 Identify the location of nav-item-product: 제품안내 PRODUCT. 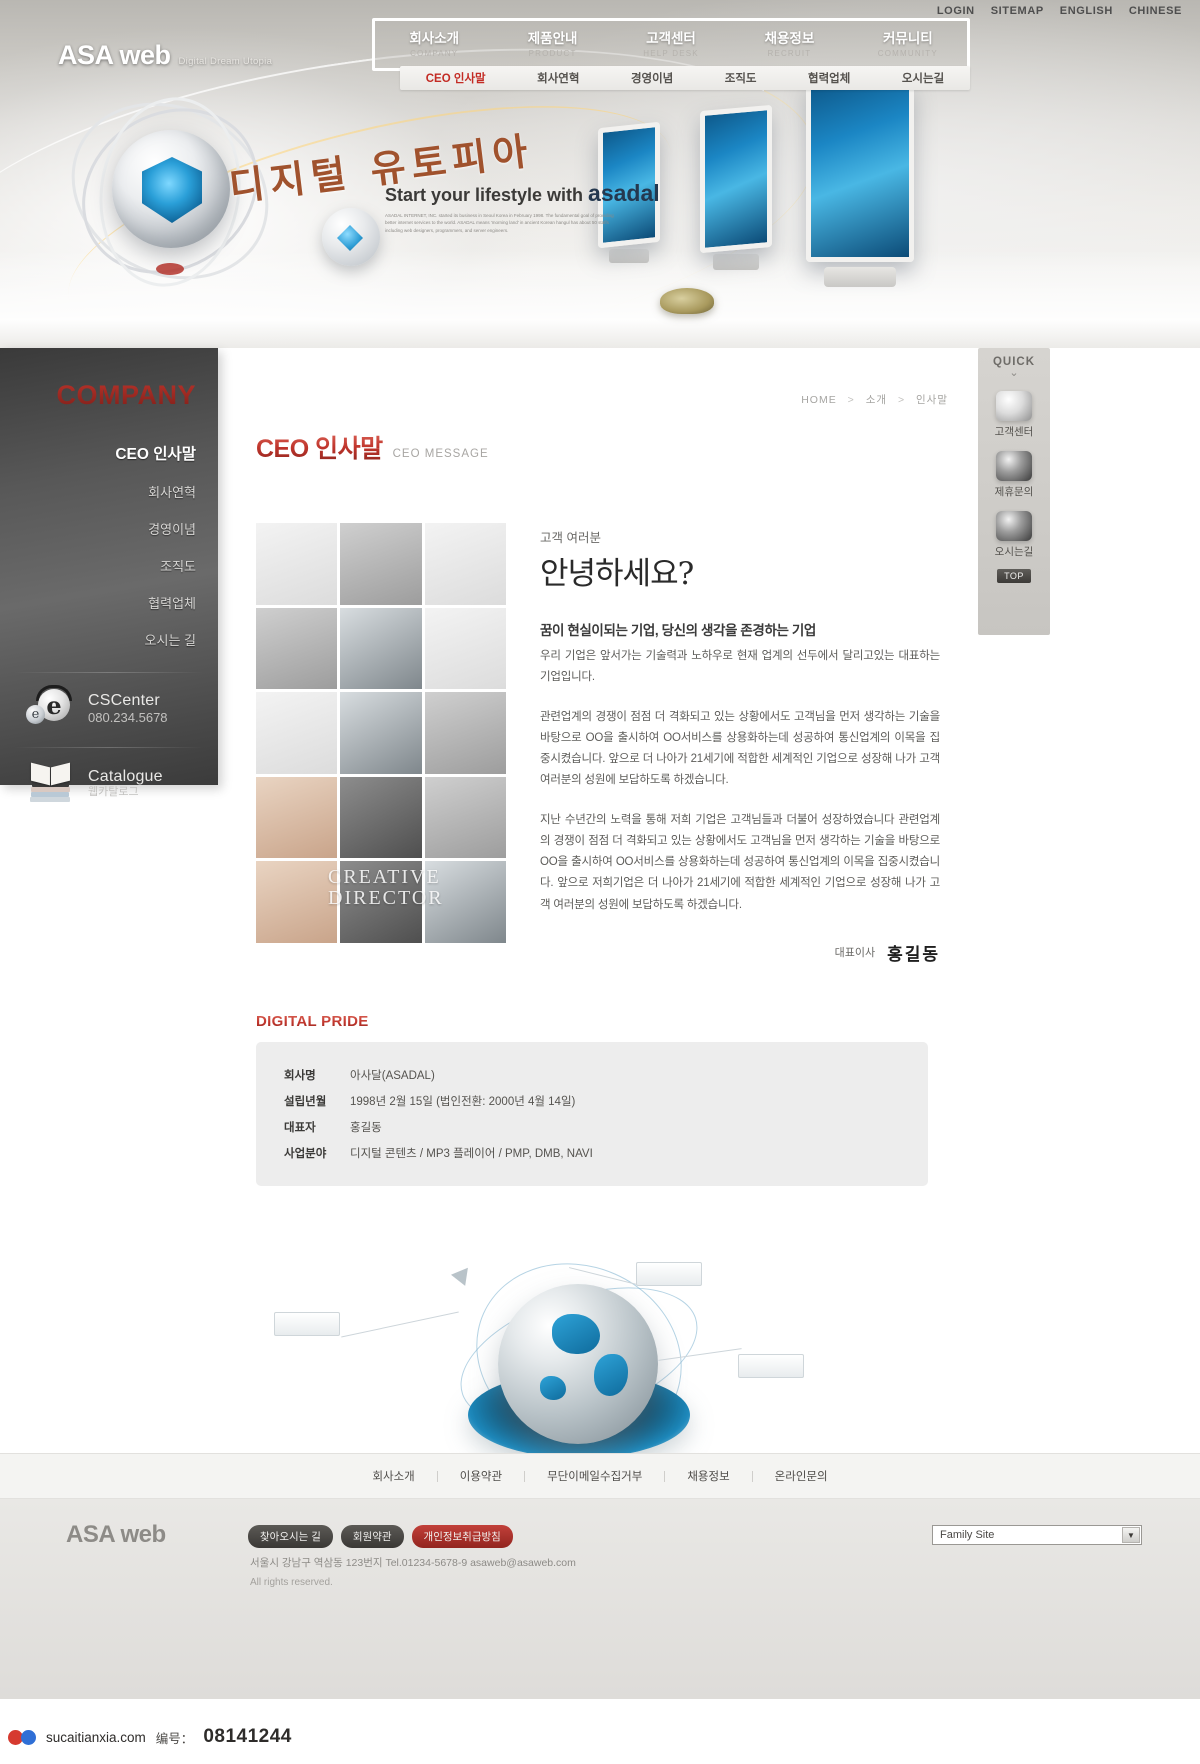
(552, 44).